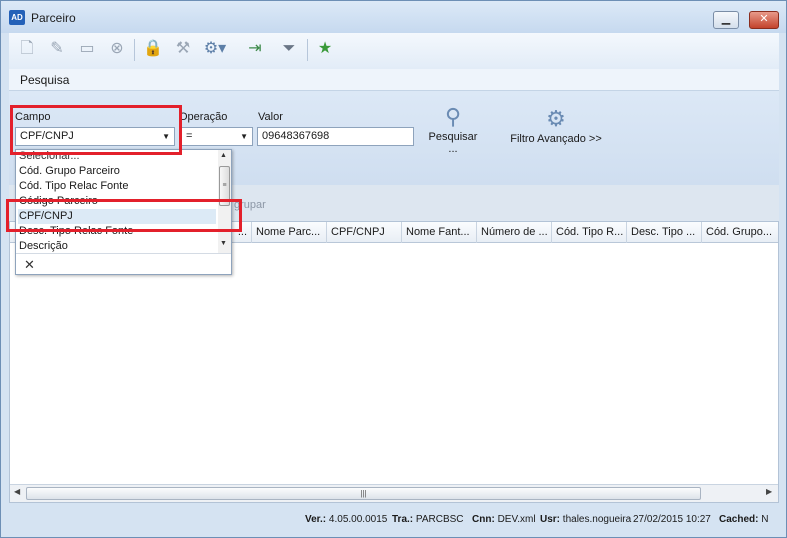 The image size is (787, 538). Describe the element at coordinates (17, 17) in the screenshot. I see `app-logo-icon: AD` at that location.